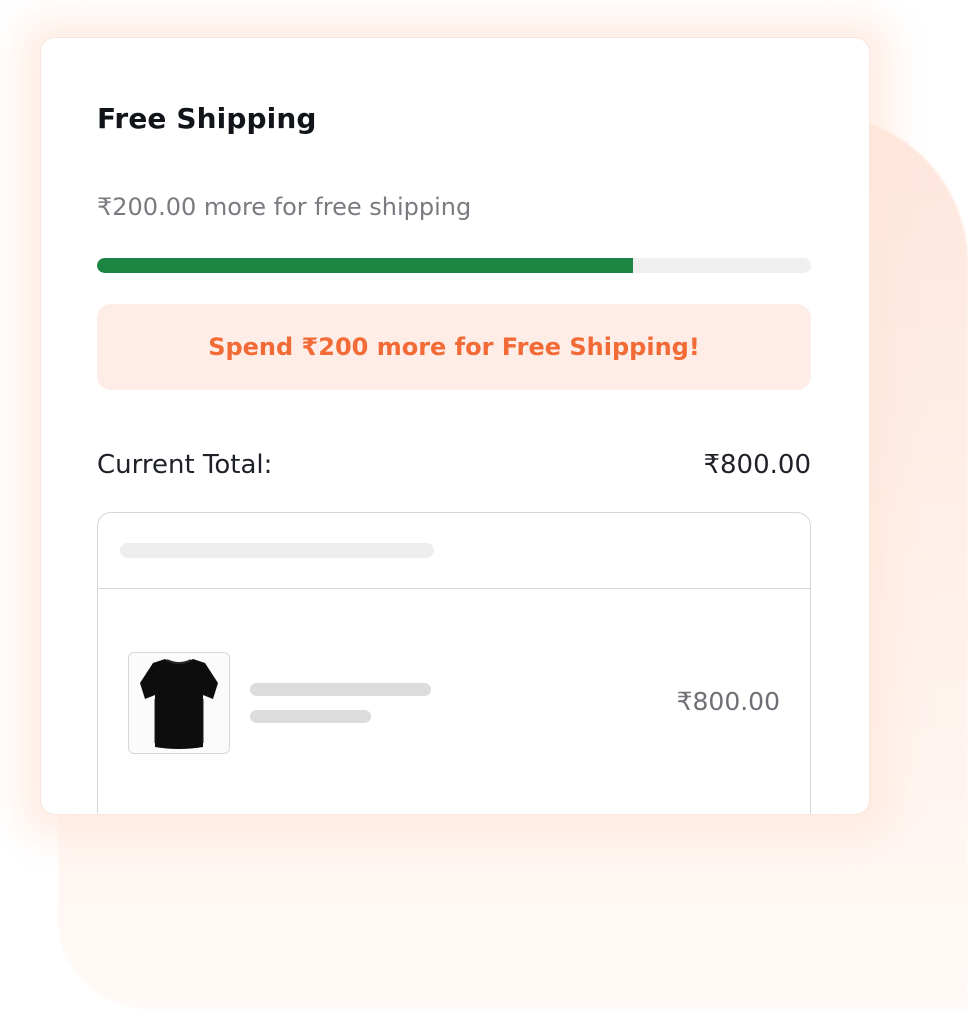 This screenshot has height=1024, width=968. What do you see at coordinates (185, 465) in the screenshot?
I see `current-total-label: Current Total:` at bounding box center [185, 465].